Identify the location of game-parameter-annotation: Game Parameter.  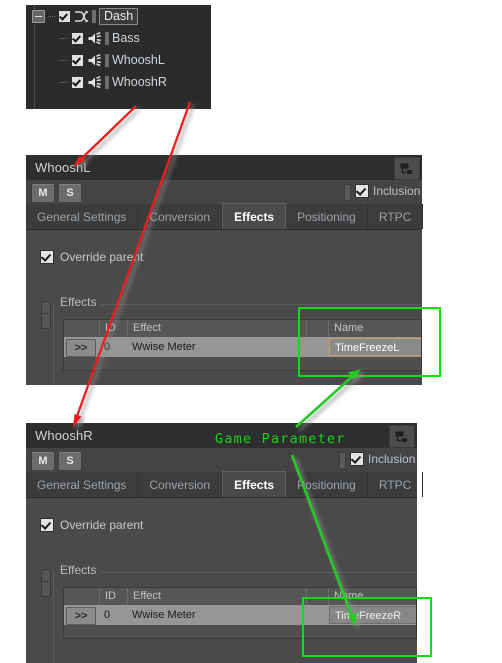
(280, 439).